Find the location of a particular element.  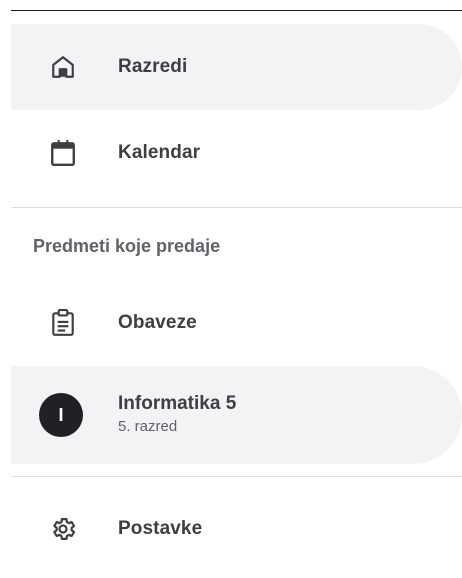

nav-item-calendar-label: Kalendar is located at coordinates (159, 152).